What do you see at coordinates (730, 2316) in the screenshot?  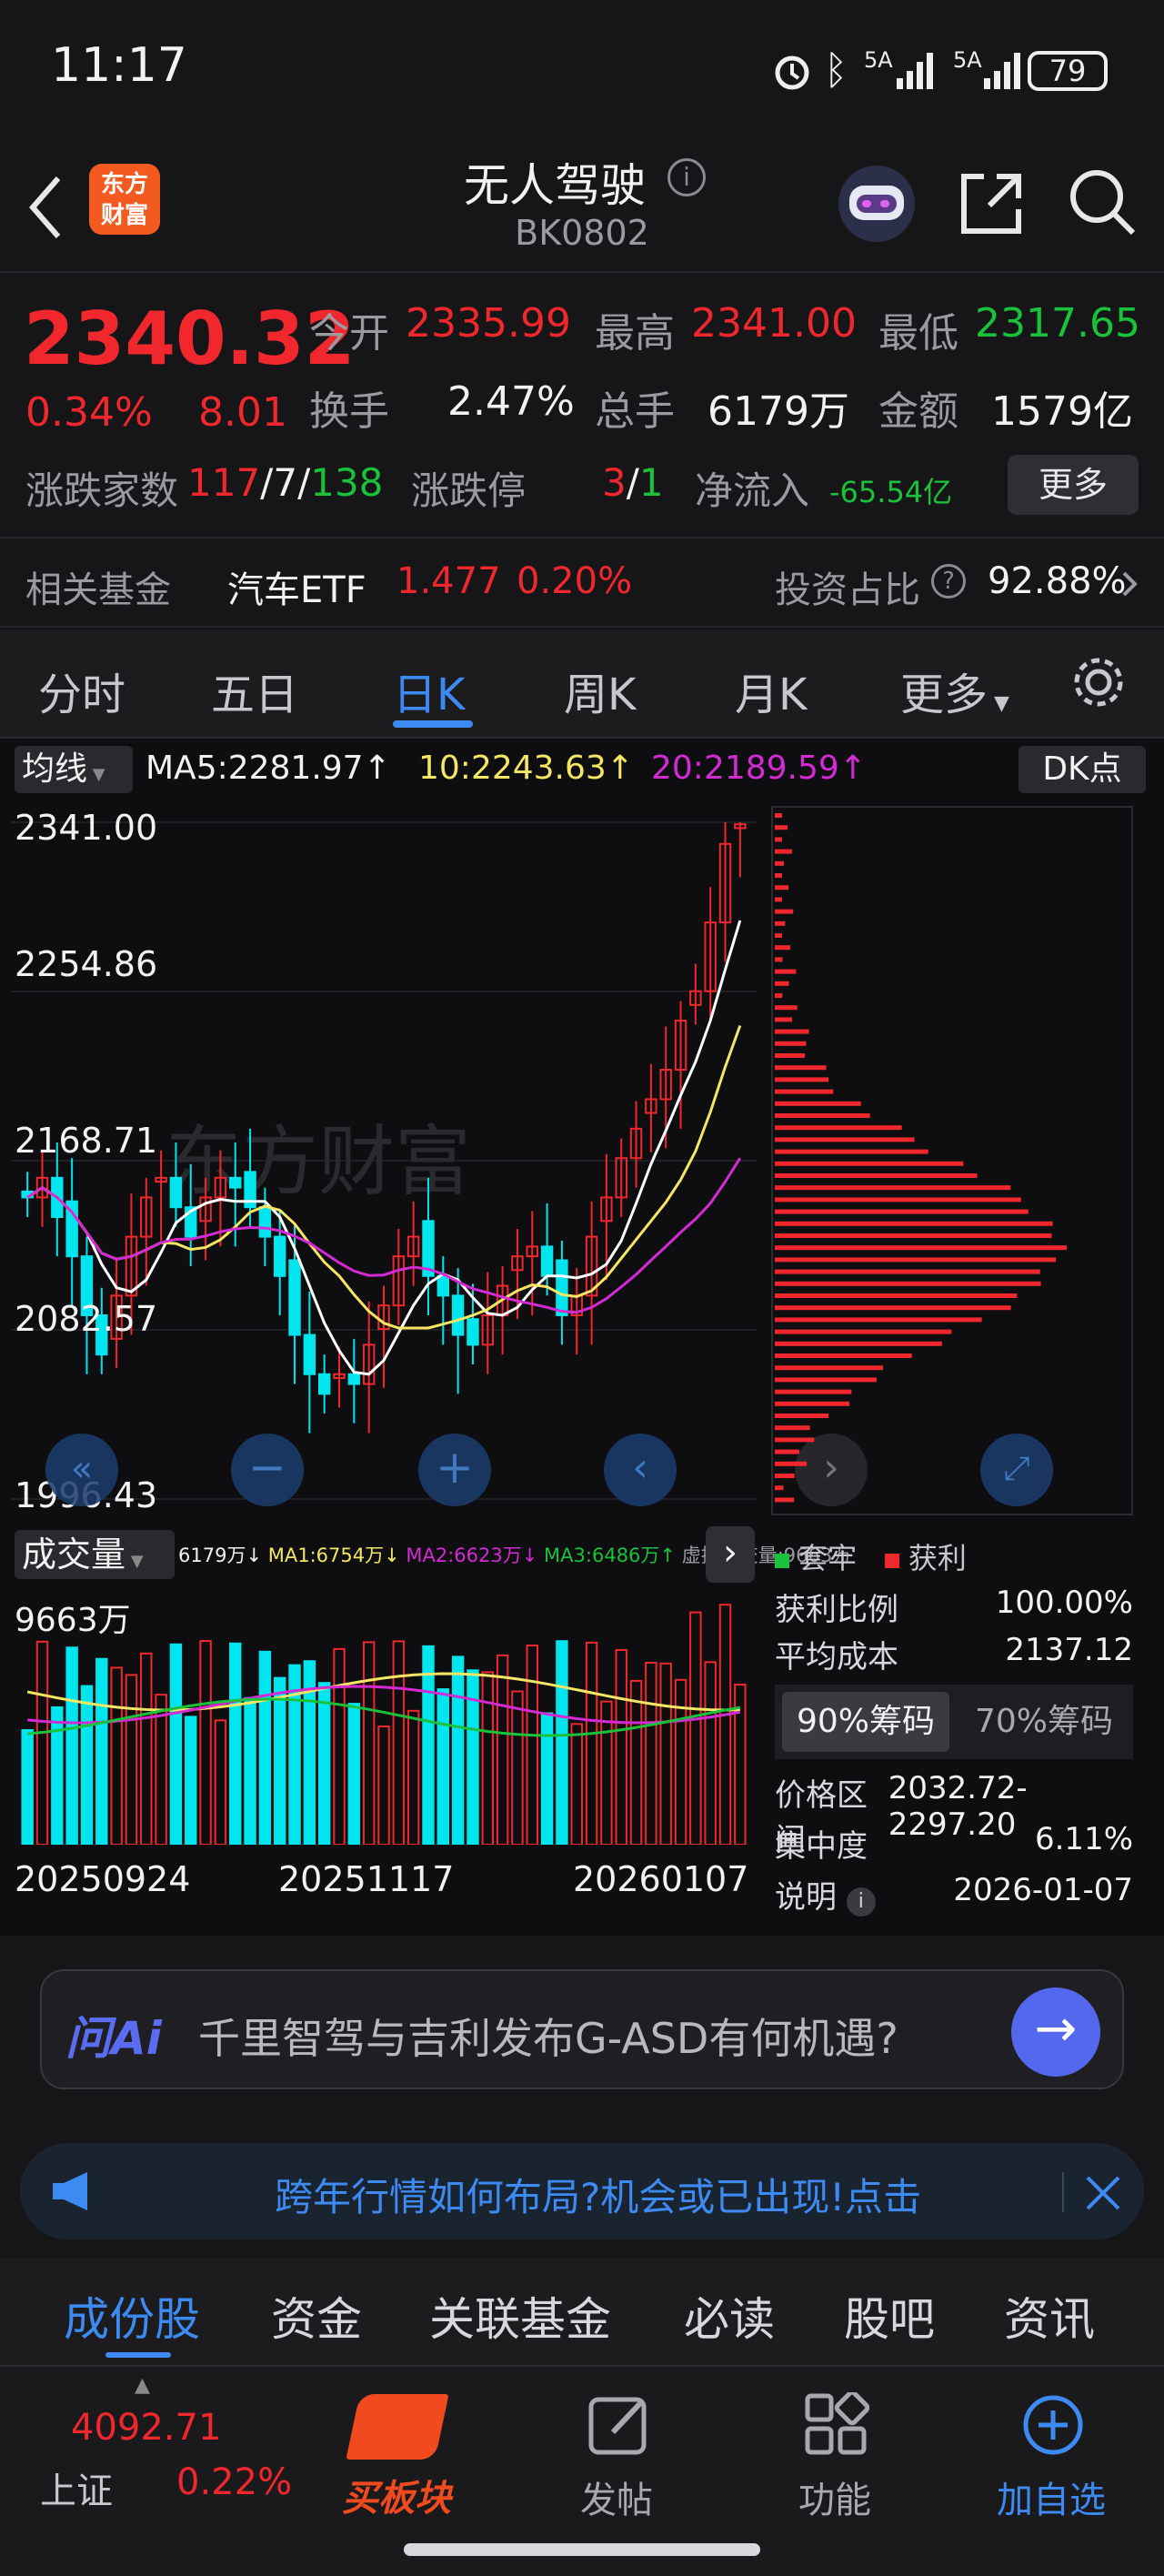 I see `tab-must-read: 必读` at bounding box center [730, 2316].